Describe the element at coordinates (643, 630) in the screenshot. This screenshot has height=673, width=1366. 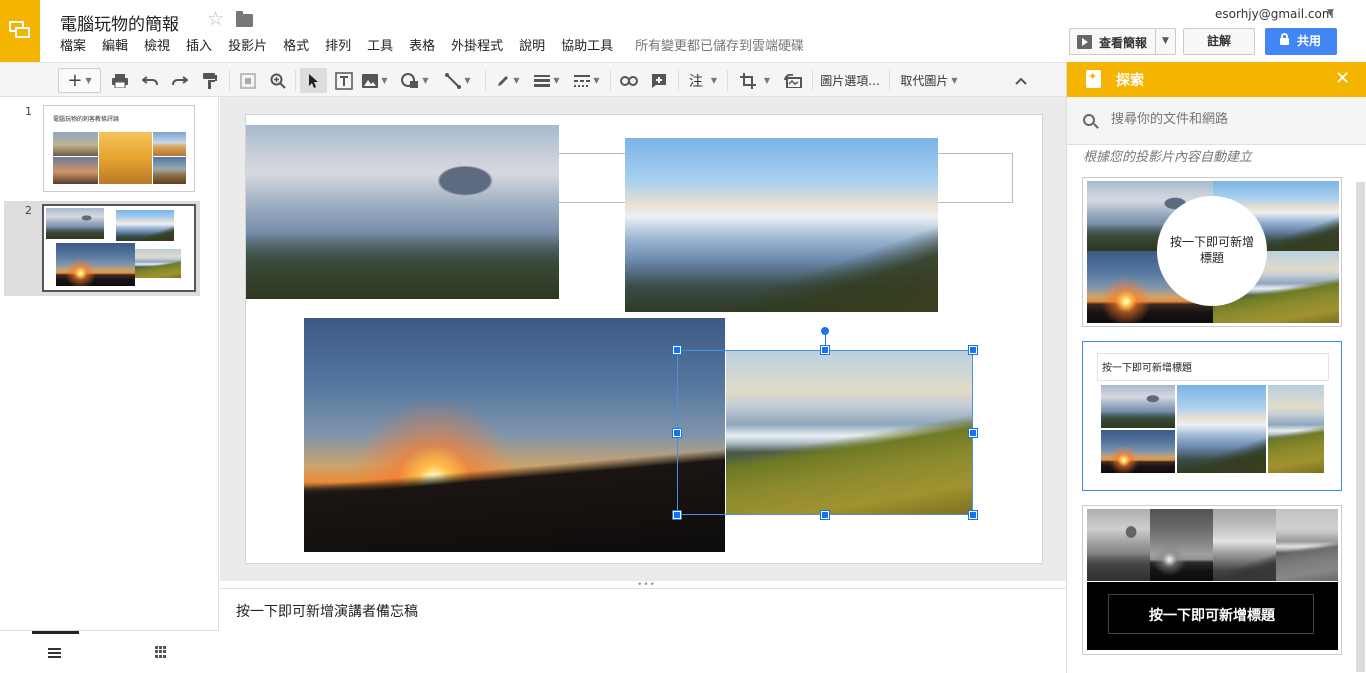
I see `speaker-notes: 按一下即可新增演講者備忘稿` at that location.